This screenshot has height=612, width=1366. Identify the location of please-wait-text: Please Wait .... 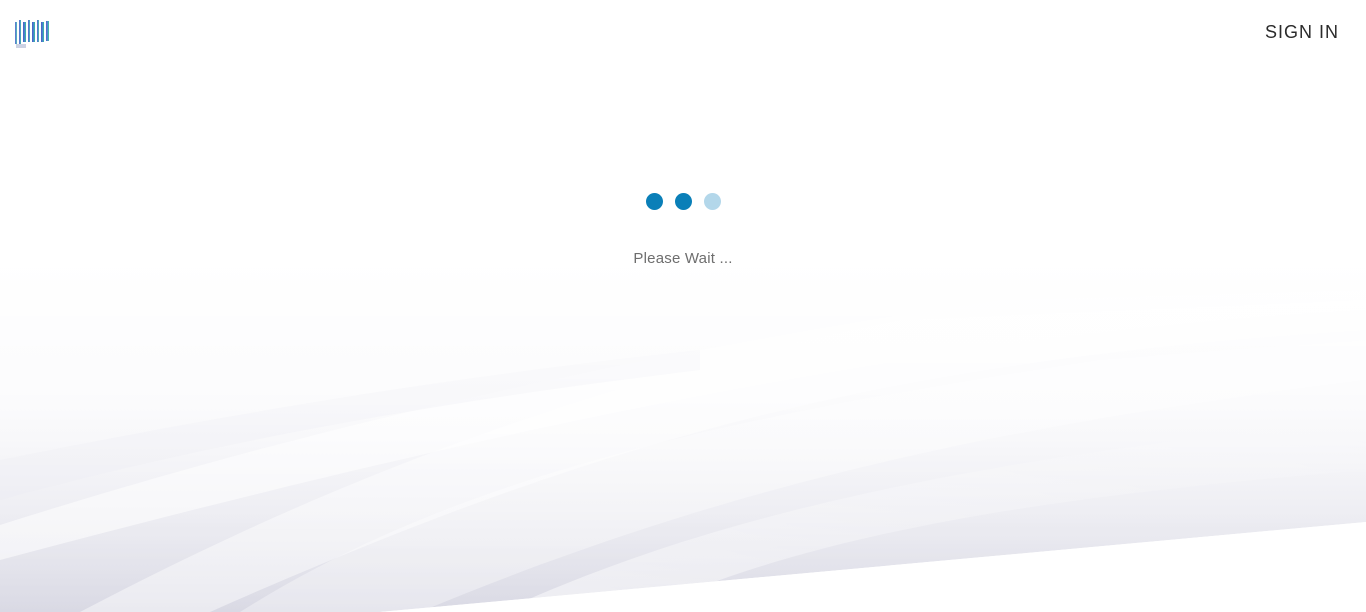
(683, 258).